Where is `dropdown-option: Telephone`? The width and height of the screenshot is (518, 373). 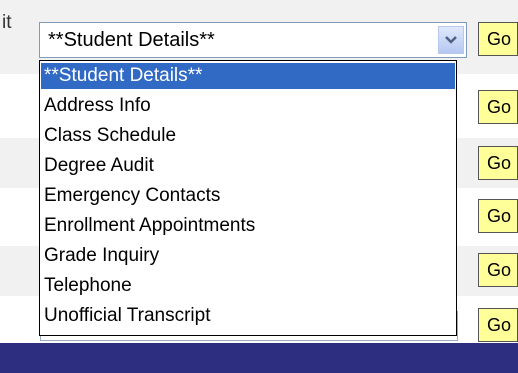
dropdown-option: Telephone is located at coordinates (248, 286).